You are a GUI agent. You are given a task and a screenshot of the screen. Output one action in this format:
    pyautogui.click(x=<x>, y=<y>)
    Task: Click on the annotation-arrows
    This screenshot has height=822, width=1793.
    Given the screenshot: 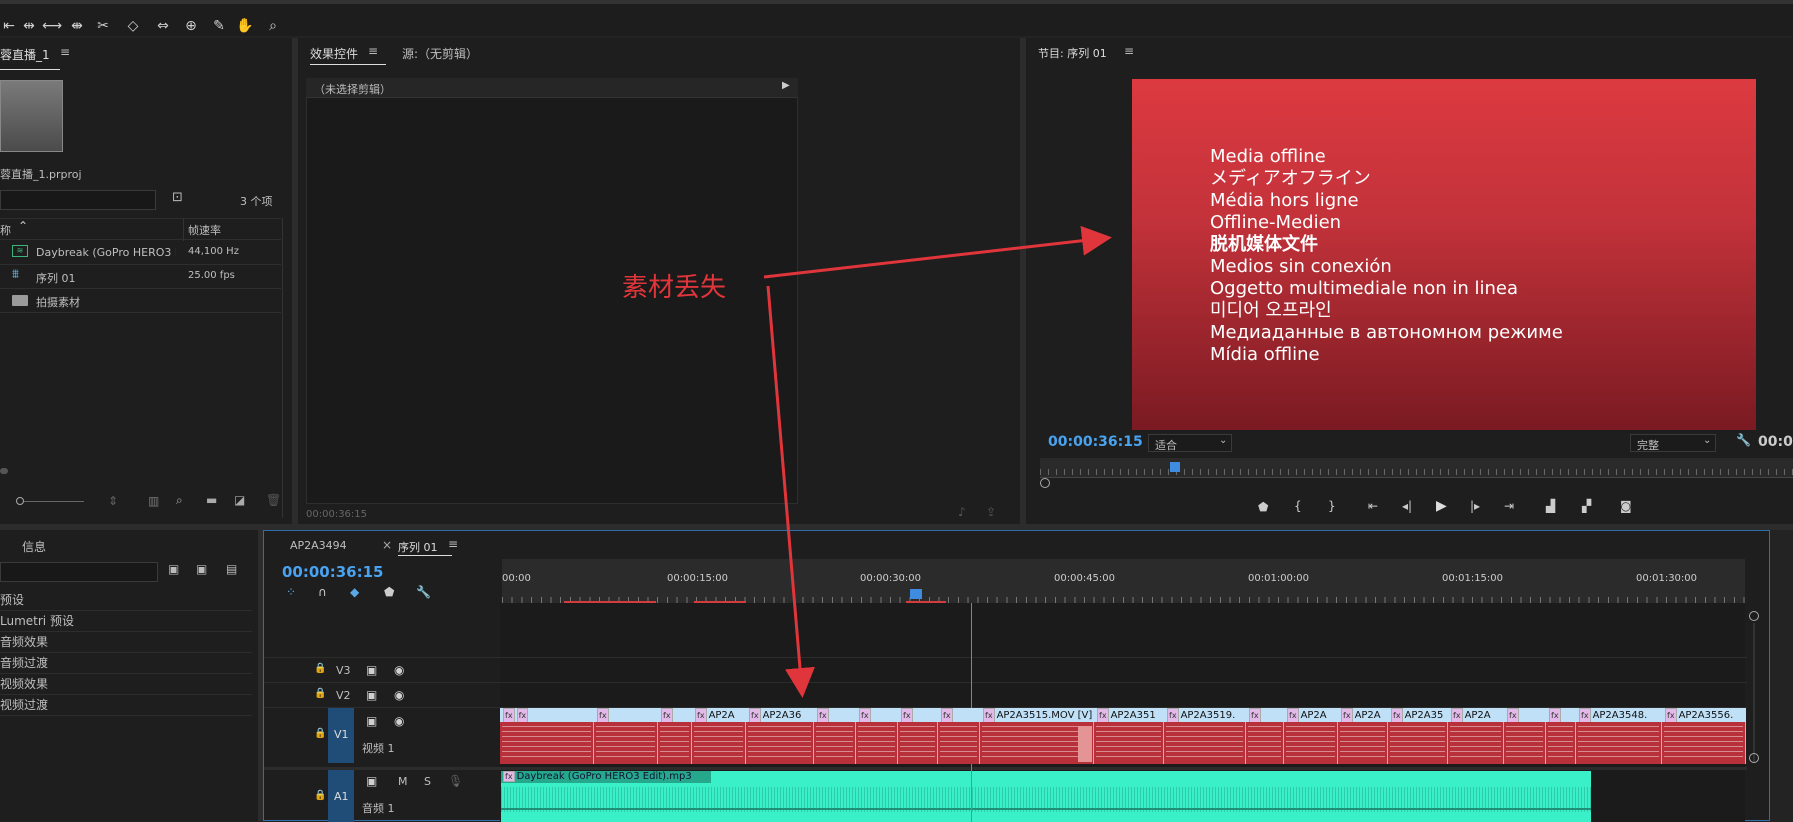 What is the action you would take?
    pyautogui.click(x=937, y=461)
    